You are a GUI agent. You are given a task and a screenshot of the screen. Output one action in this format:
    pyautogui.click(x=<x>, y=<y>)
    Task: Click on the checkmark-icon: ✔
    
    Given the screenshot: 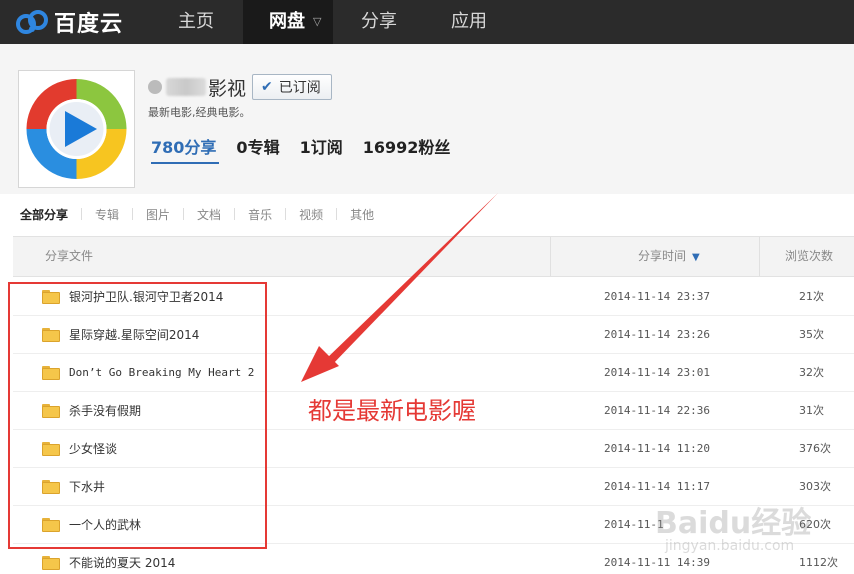 What is the action you would take?
    pyautogui.click(x=267, y=87)
    